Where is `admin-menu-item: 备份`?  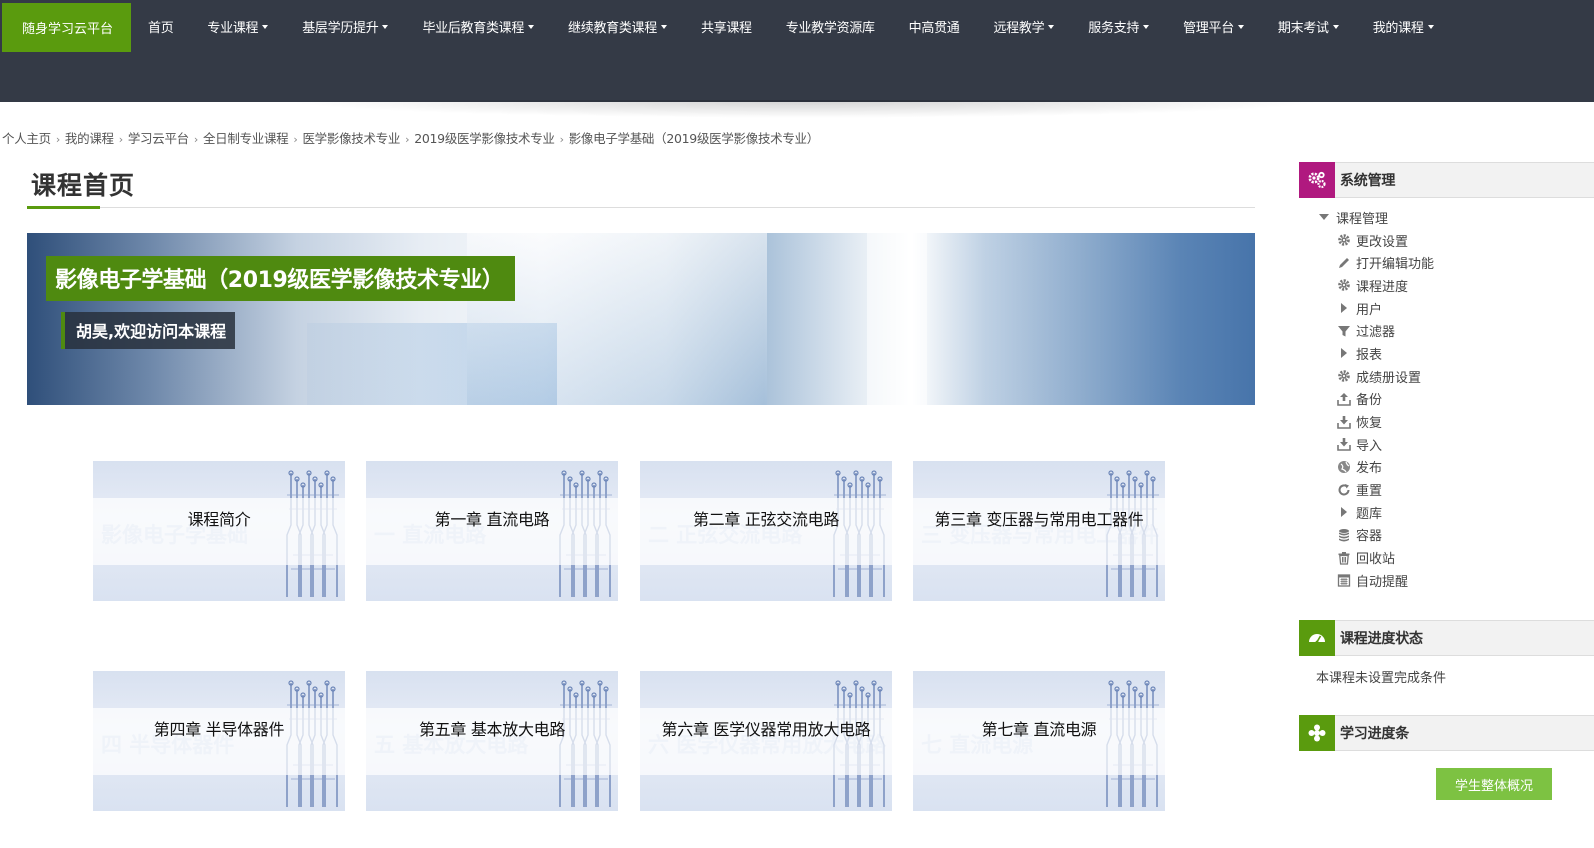 admin-menu-item: 备份 is located at coordinates (1375, 399).